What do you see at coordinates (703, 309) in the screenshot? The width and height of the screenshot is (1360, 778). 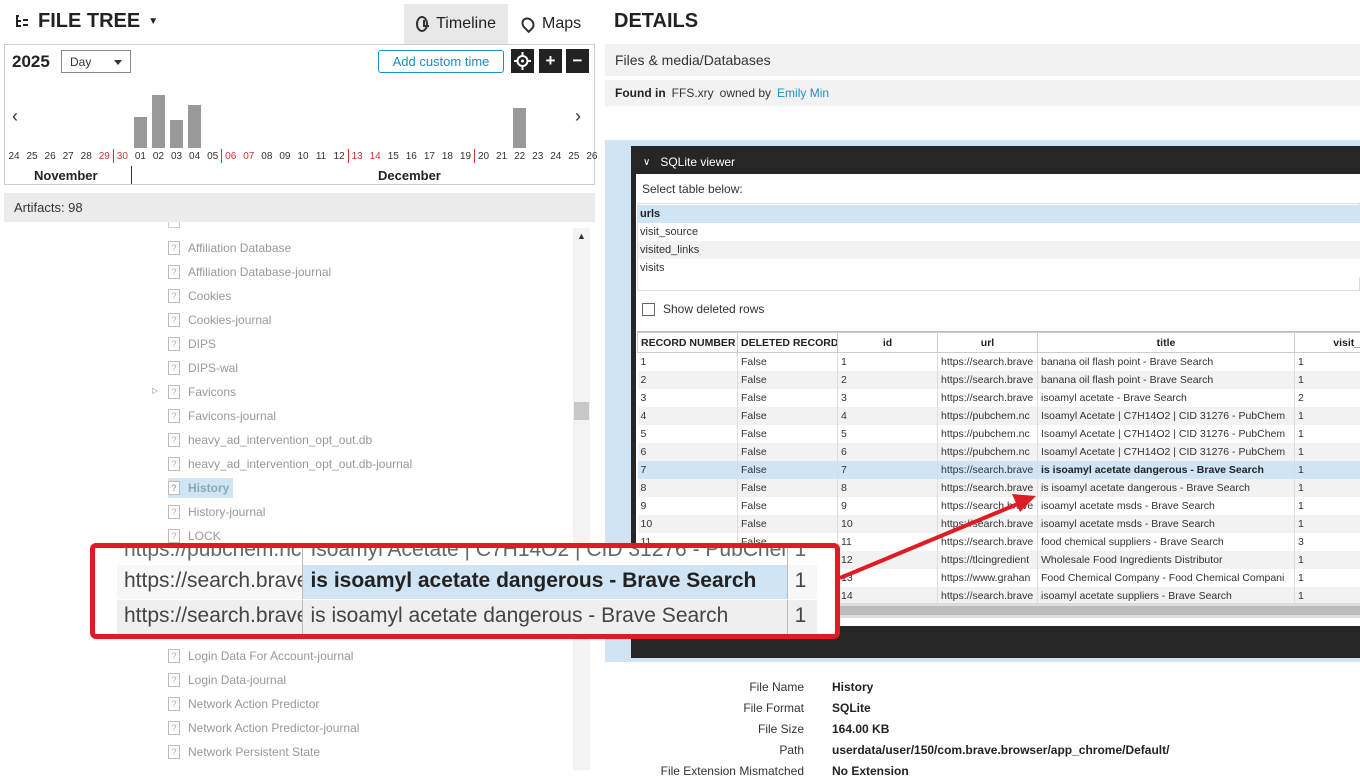 I see `show-deleted-toggle: Show deleted rows` at bounding box center [703, 309].